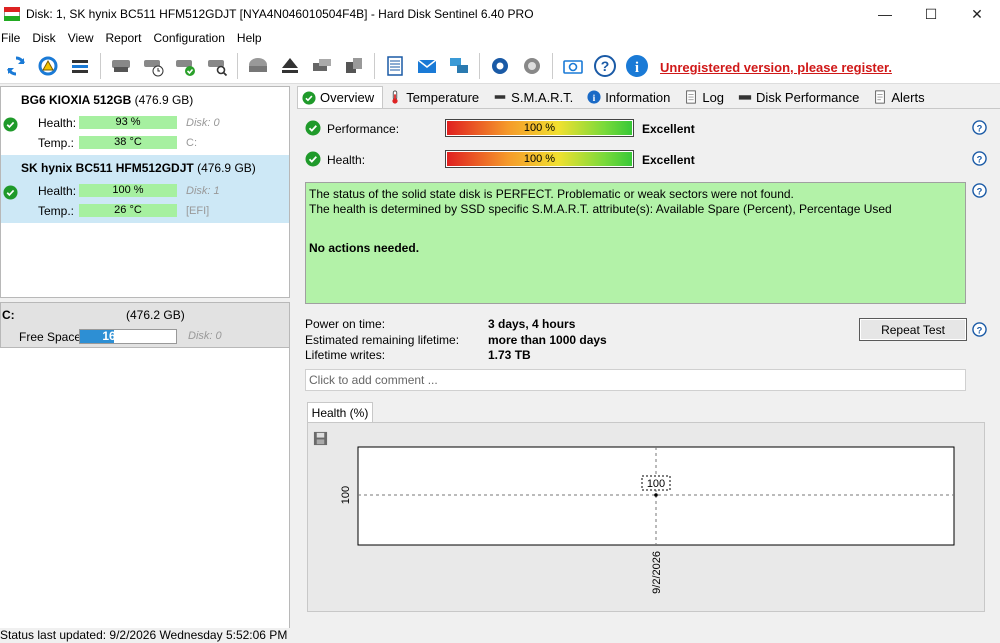 This screenshot has height=643, width=1000. What do you see at coordinates (657, 572) in the screenshot?
I see `x-tick-label: 9/2/2026` at bounding box center [657, 572].